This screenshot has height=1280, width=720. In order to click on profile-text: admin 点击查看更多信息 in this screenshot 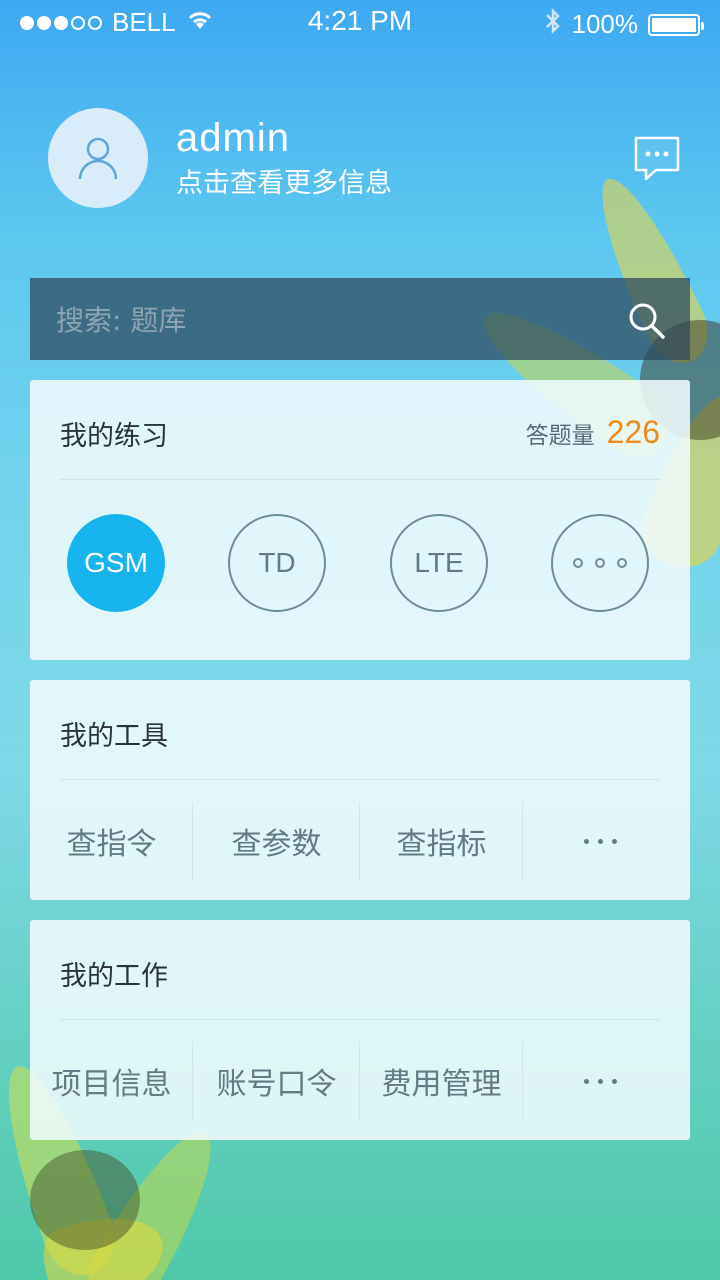, I will do `click(284, 158)`.